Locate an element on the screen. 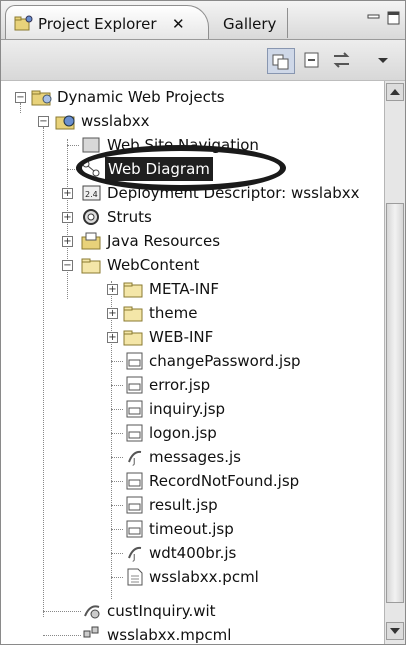 The width and height of the screenshot is (406, 645). tab-label: Project Explorer is located at coordinates (97, 24).